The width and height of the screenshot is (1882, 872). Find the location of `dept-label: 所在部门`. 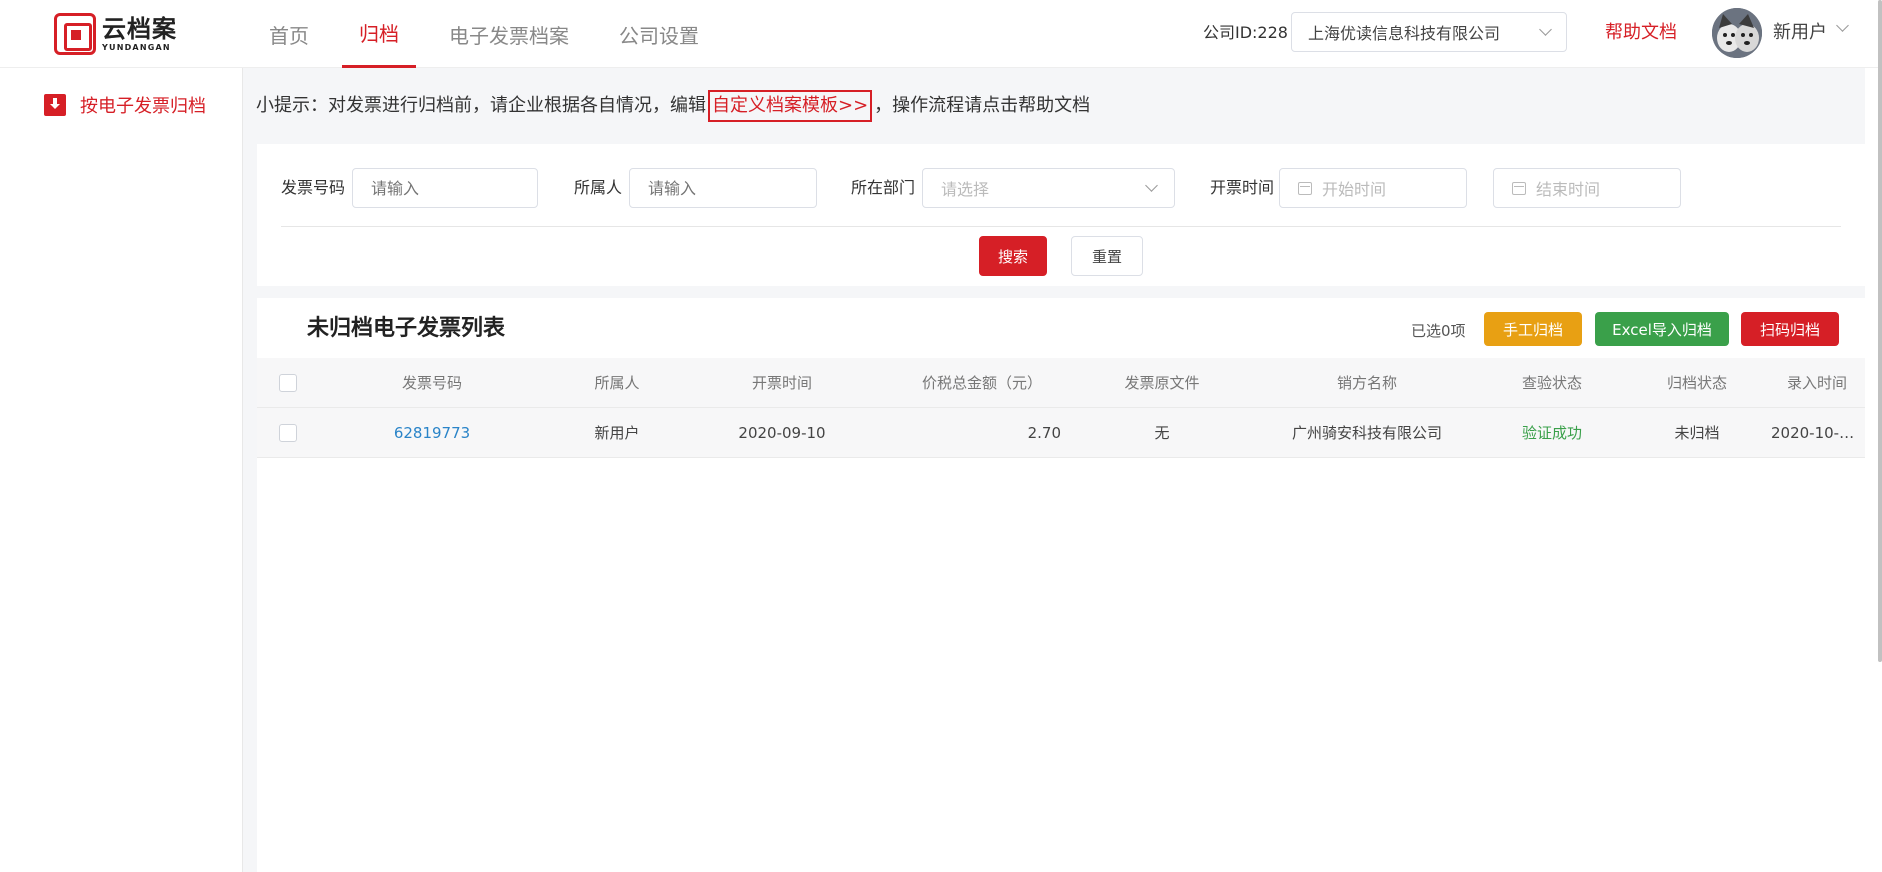

dept-label: 所在部门 is located at coordinates (883, 187).